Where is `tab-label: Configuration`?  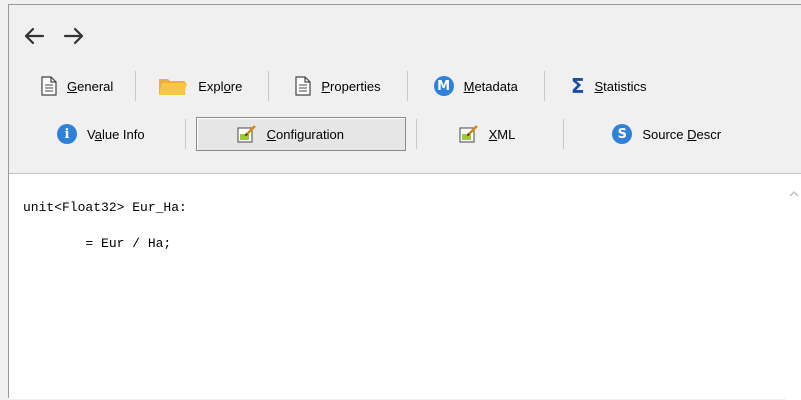 tab-label: Configuration is located at coordinates (305, 134).